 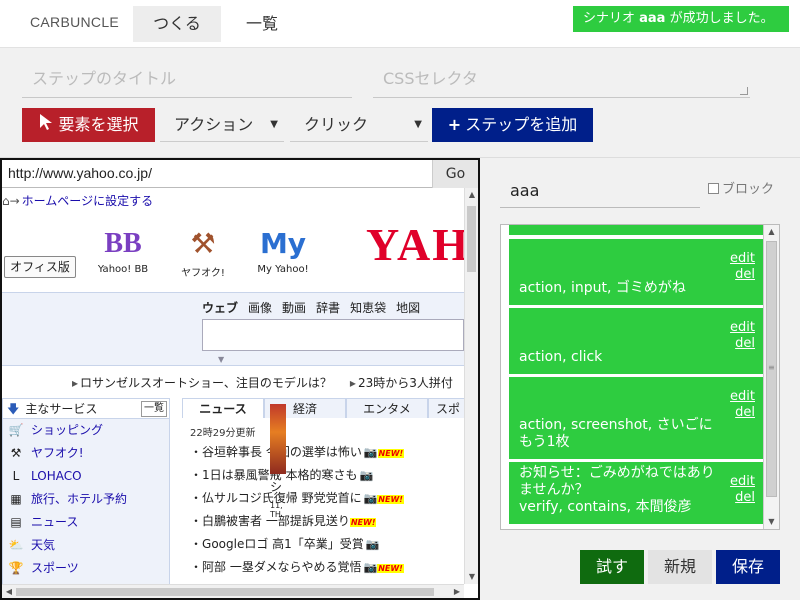 What do you see at coordinates (123, 269) in the screenshot?
I see `yahoo-bb-label: Yahoo! BB` at bounding box center [123, 269].